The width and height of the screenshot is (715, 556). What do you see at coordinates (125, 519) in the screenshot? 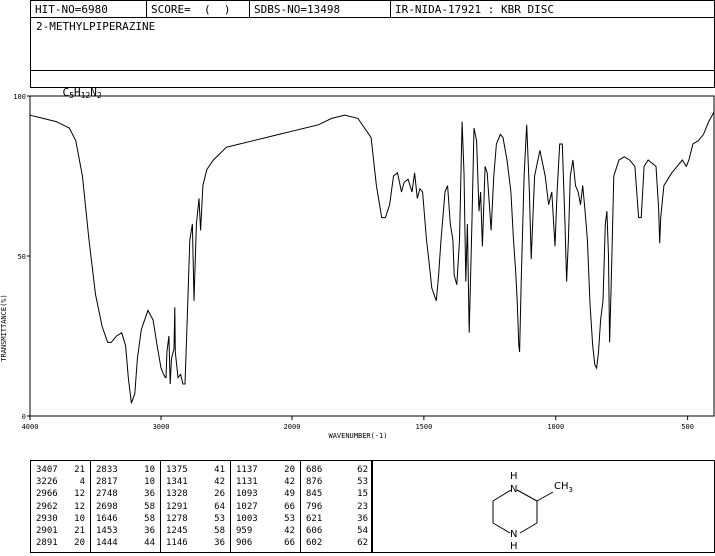
I see `peak-row: 1646 58` at bounding box center [125, 519].